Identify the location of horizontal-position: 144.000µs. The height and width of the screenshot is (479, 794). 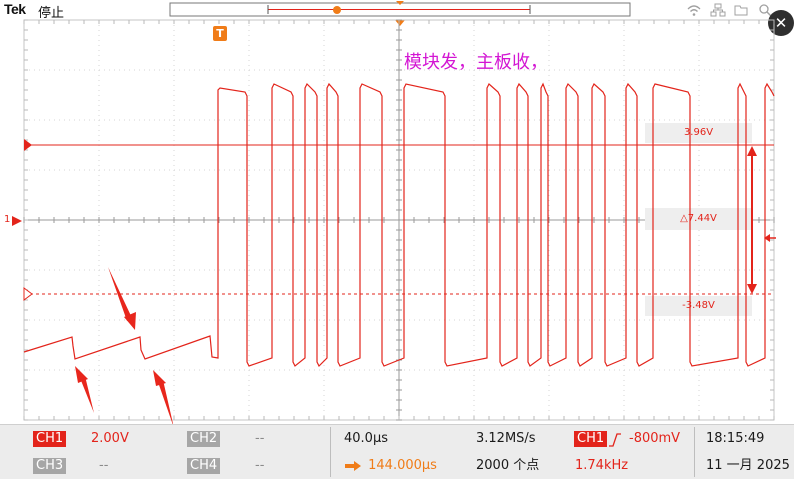
(402, 465).